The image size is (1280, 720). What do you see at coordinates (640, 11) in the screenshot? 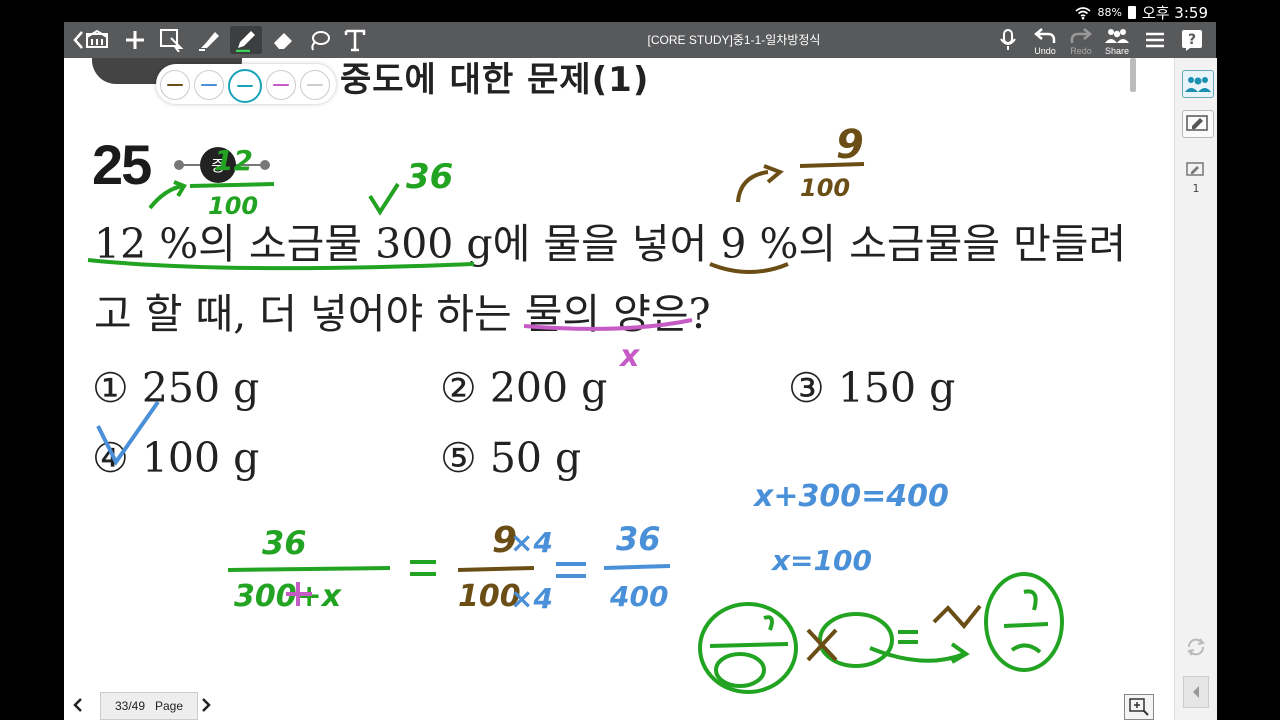
I see `status-bar: 88% 오후 3:59` at bounding box center [640, 11].